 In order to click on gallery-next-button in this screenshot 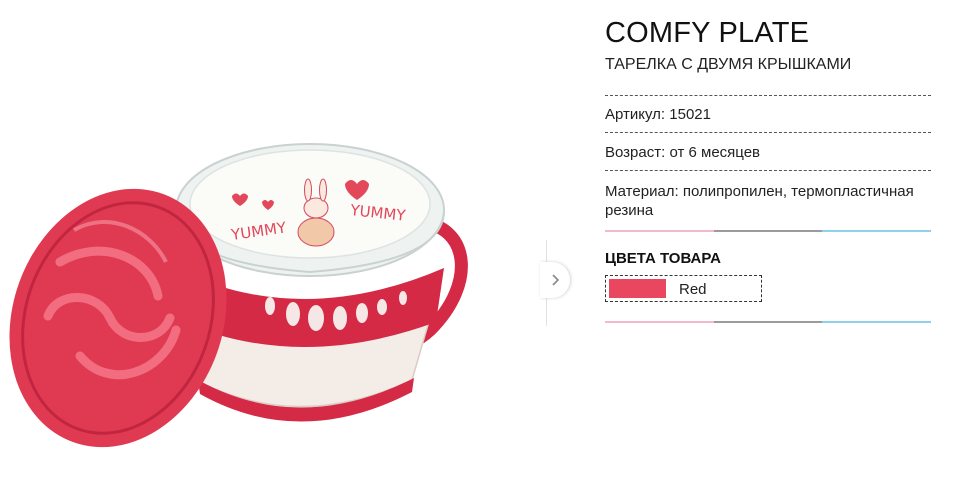, I will do `click(555, 280)`.